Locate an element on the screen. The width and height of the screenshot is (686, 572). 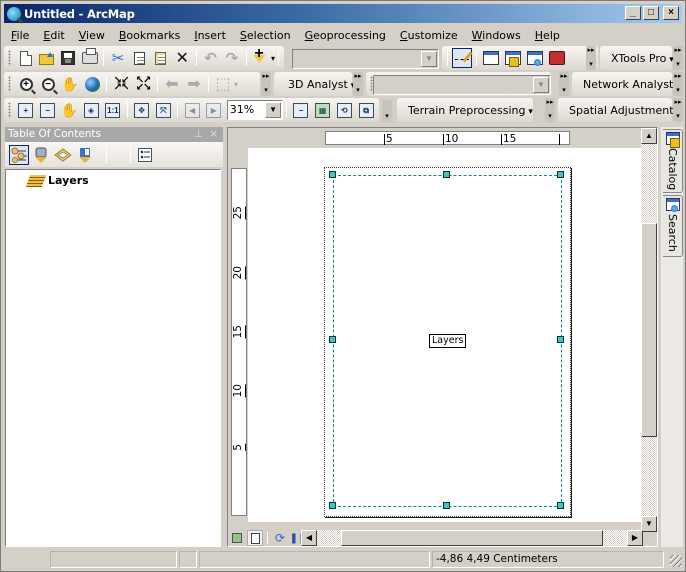
xtools-pro-menu: XTools Pro is located at coordinates (642, 58).